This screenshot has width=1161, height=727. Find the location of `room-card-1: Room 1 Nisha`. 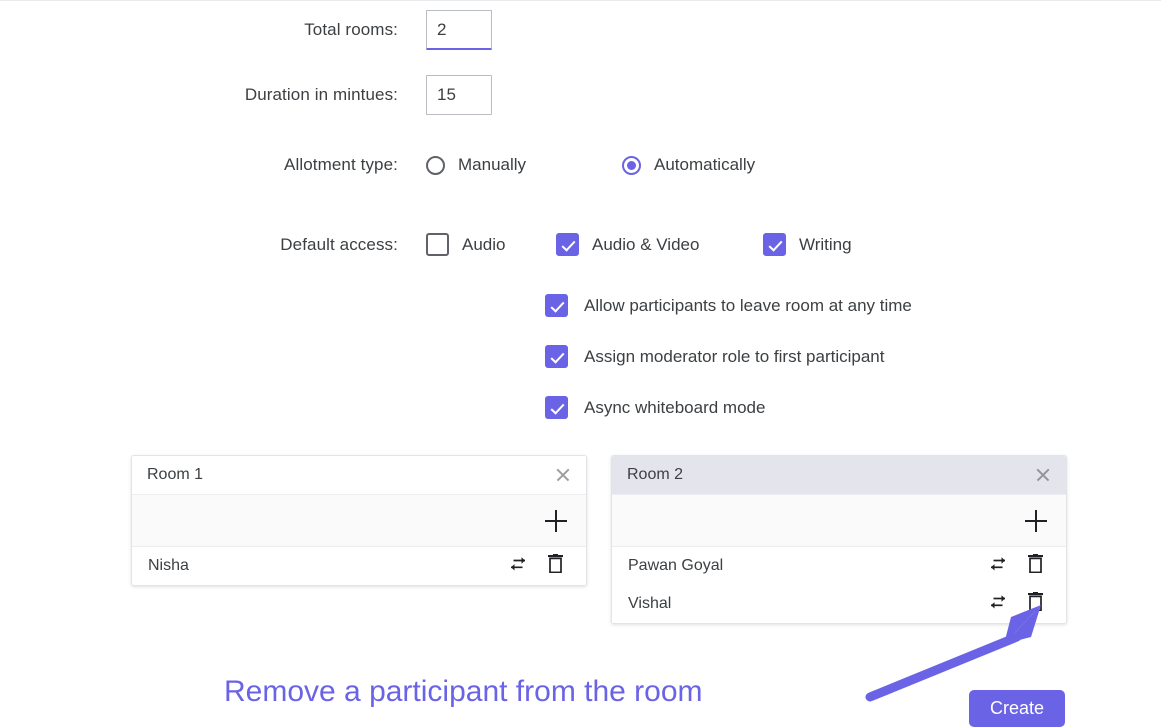

room-card-1: Room 1 Nisha is located at coordinates (359, 520).